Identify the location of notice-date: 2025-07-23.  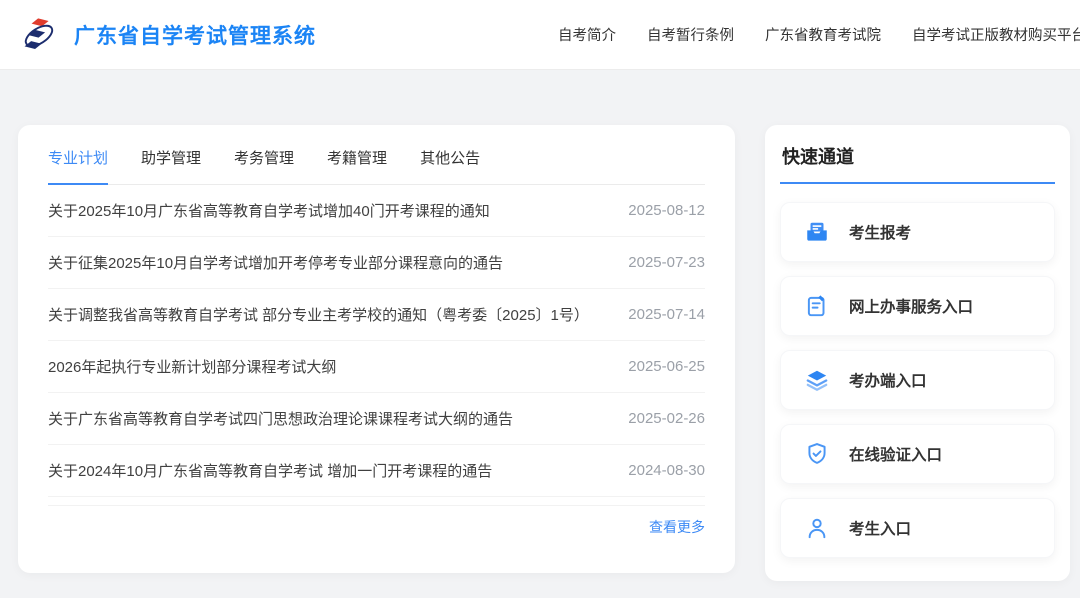
(666, 262).